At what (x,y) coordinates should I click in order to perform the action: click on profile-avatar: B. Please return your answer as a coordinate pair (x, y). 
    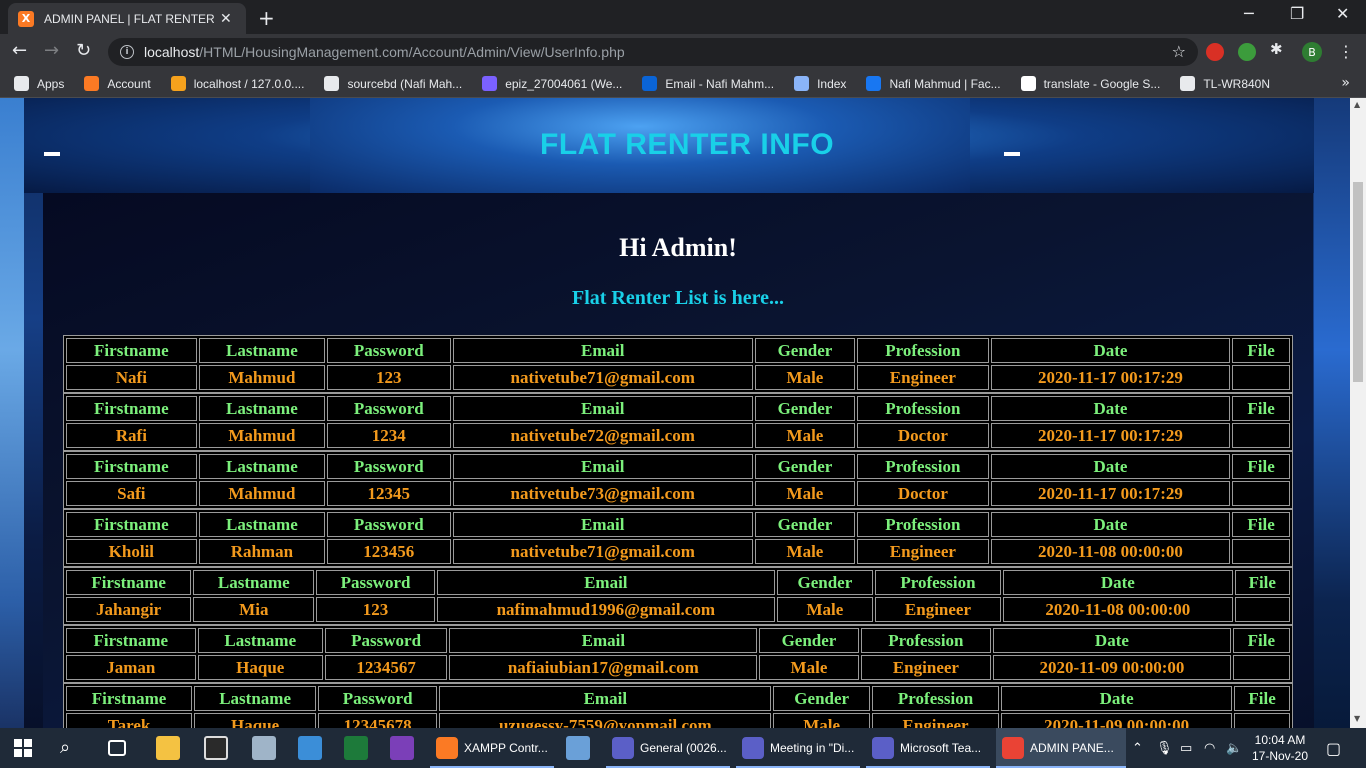
    Looking at the image, I should click on (1312, 52).